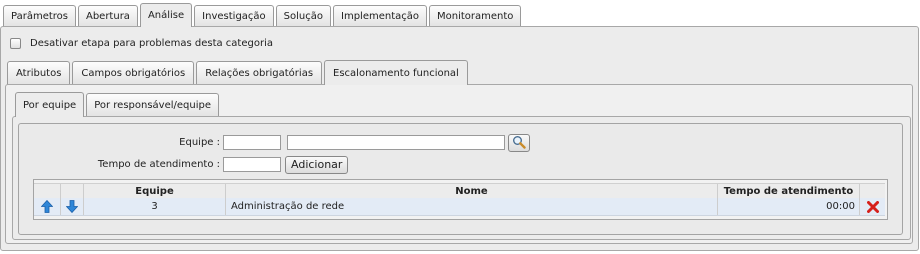 Image resolution: width=920 pixels, height=254 pixels. I want to click on team-code-input, so click(252, 142).